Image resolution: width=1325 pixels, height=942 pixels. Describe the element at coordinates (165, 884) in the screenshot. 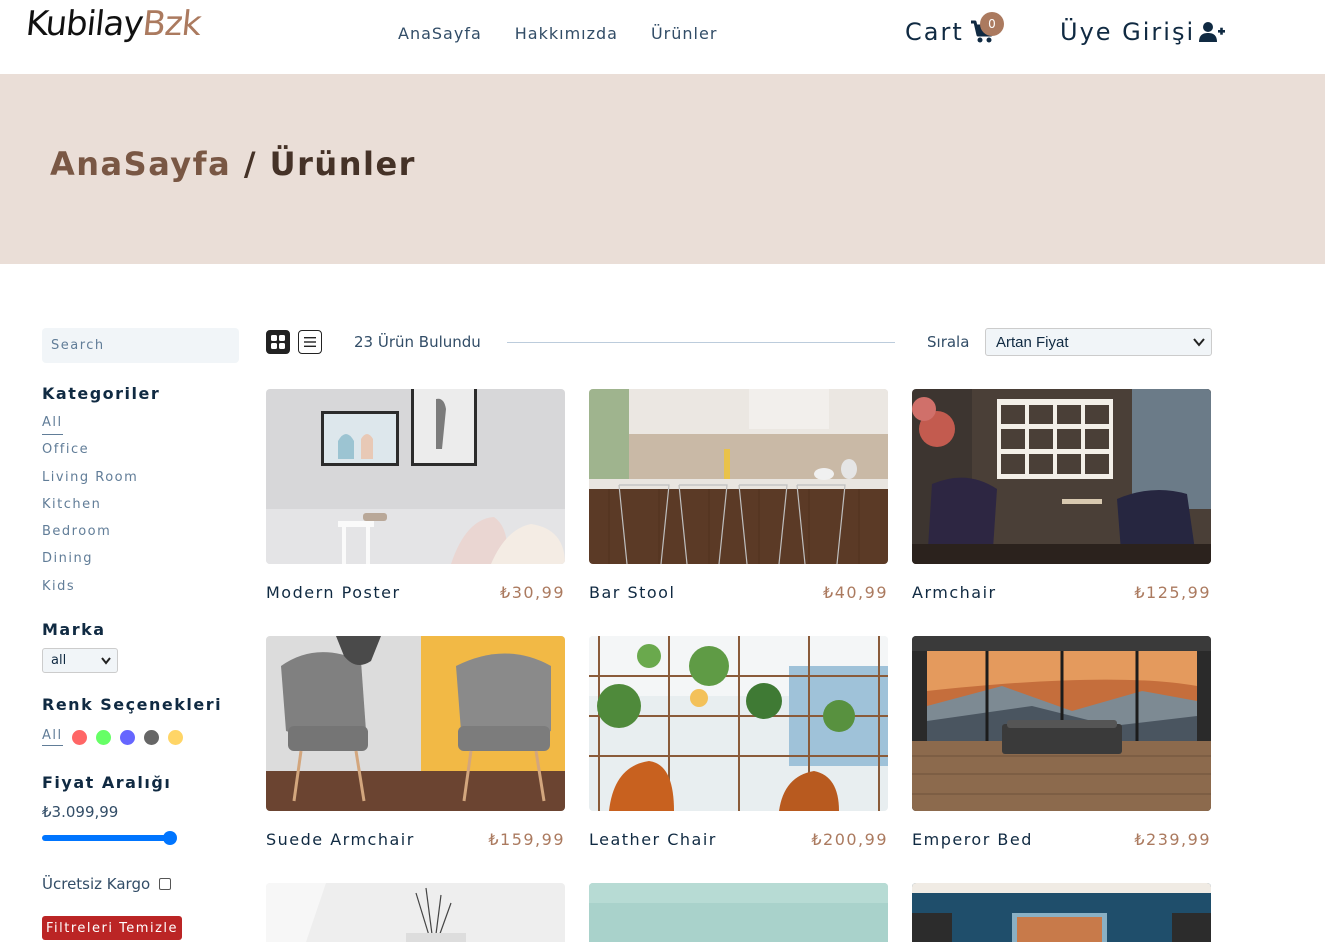

I see `free-shipping-checkbox` at that location.